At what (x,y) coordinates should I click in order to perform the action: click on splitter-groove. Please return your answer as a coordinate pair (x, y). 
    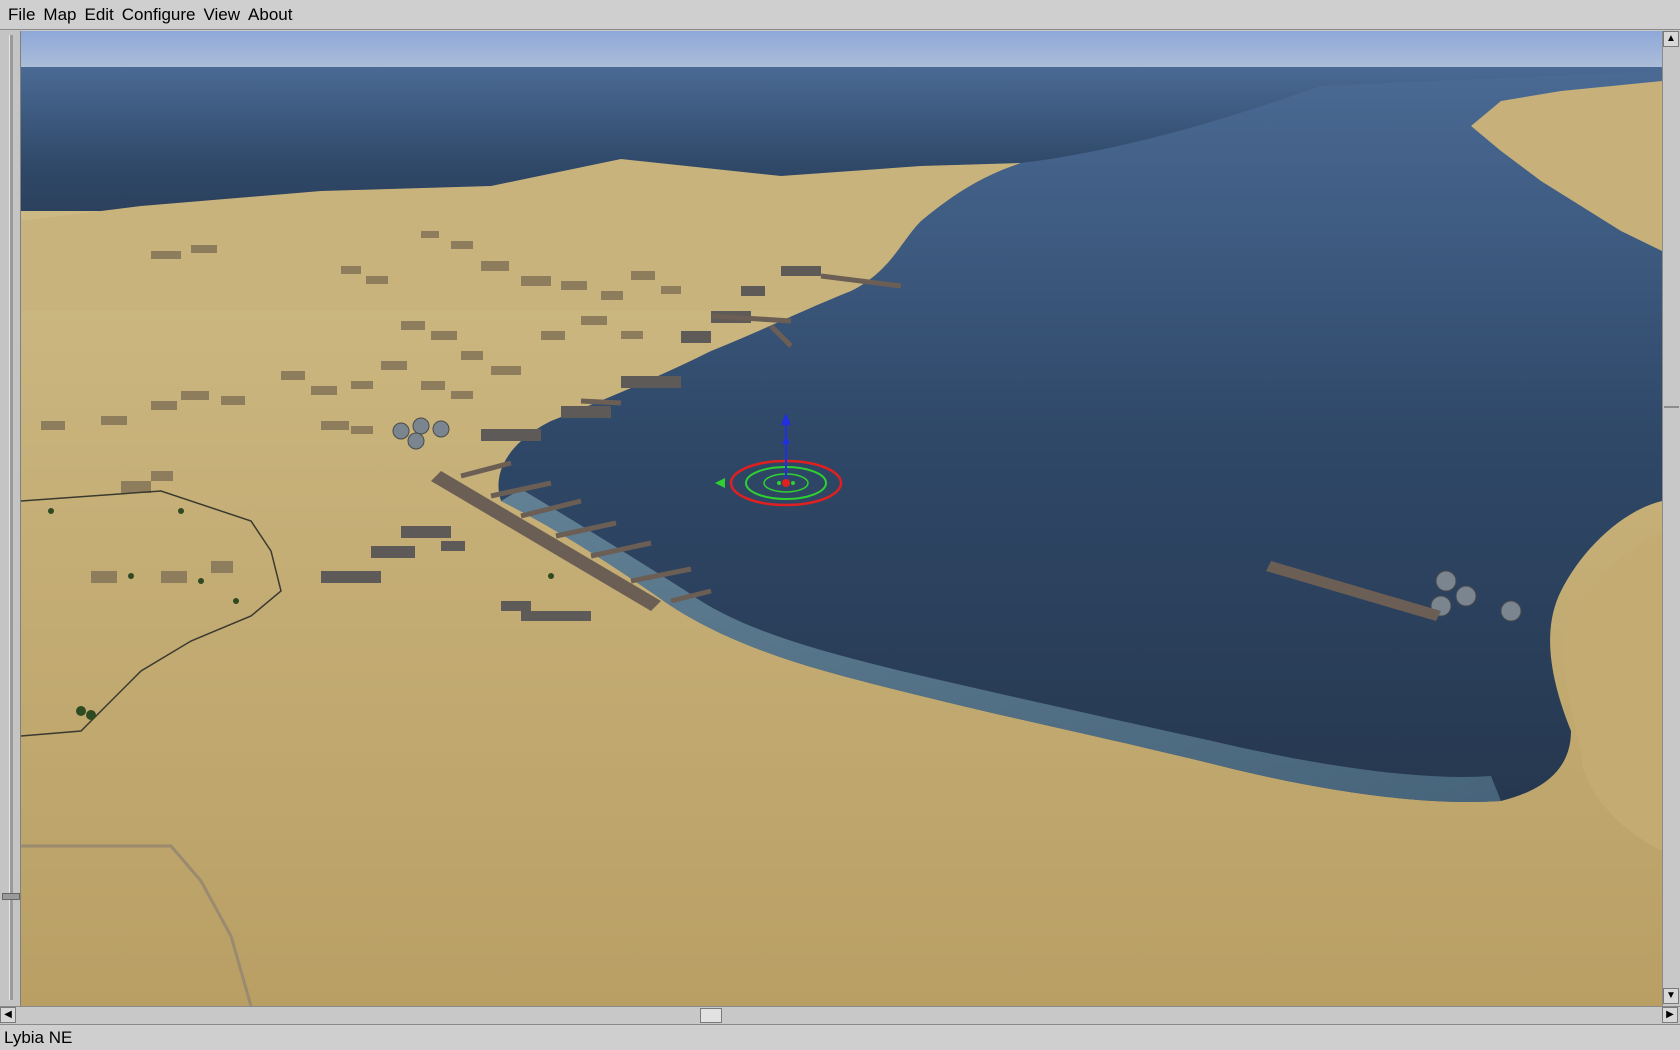
    Looking at the image, I should click on (11, 517).